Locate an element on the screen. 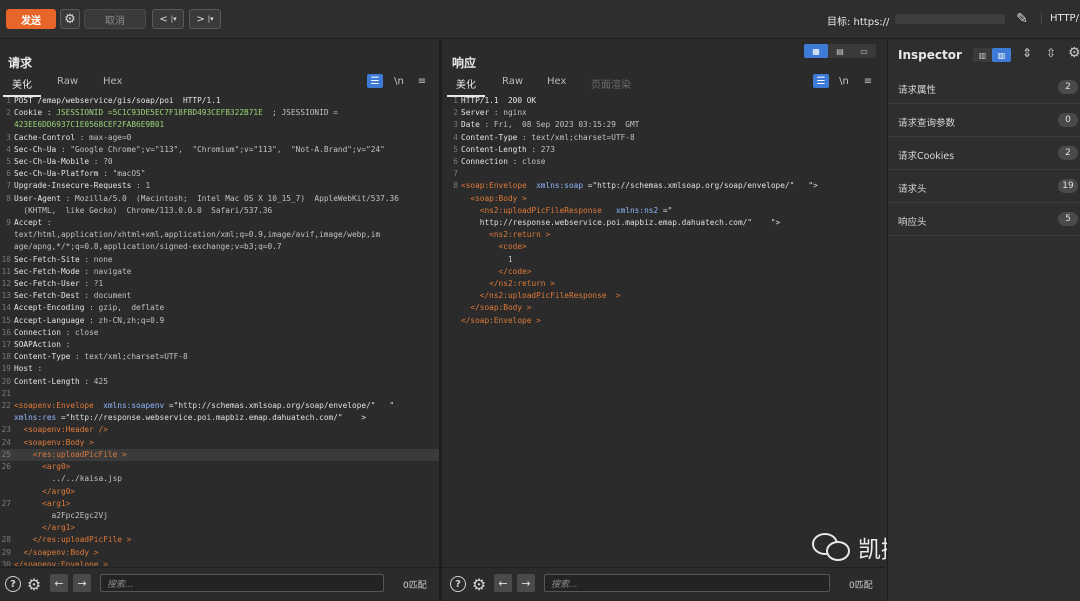 This screenshot has height=601, width=1080. expand-all-icon: ⇕ is located at coordinates (1027, 53).